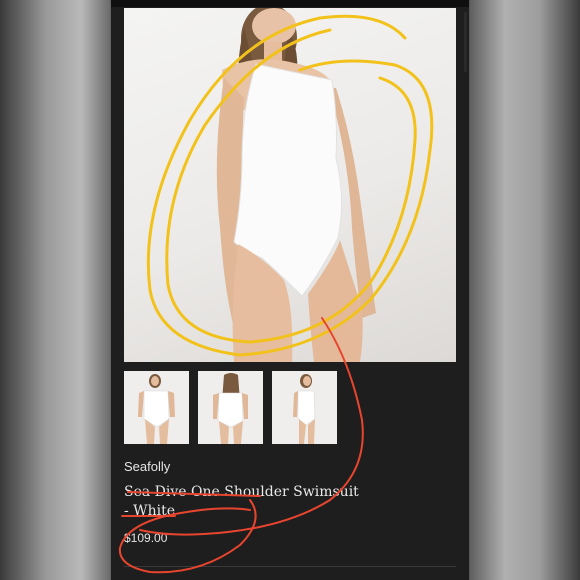 Image resolution: width=580 pixels, height=580 pixels. I want to click on thumbnail-back, so click(230, 407).